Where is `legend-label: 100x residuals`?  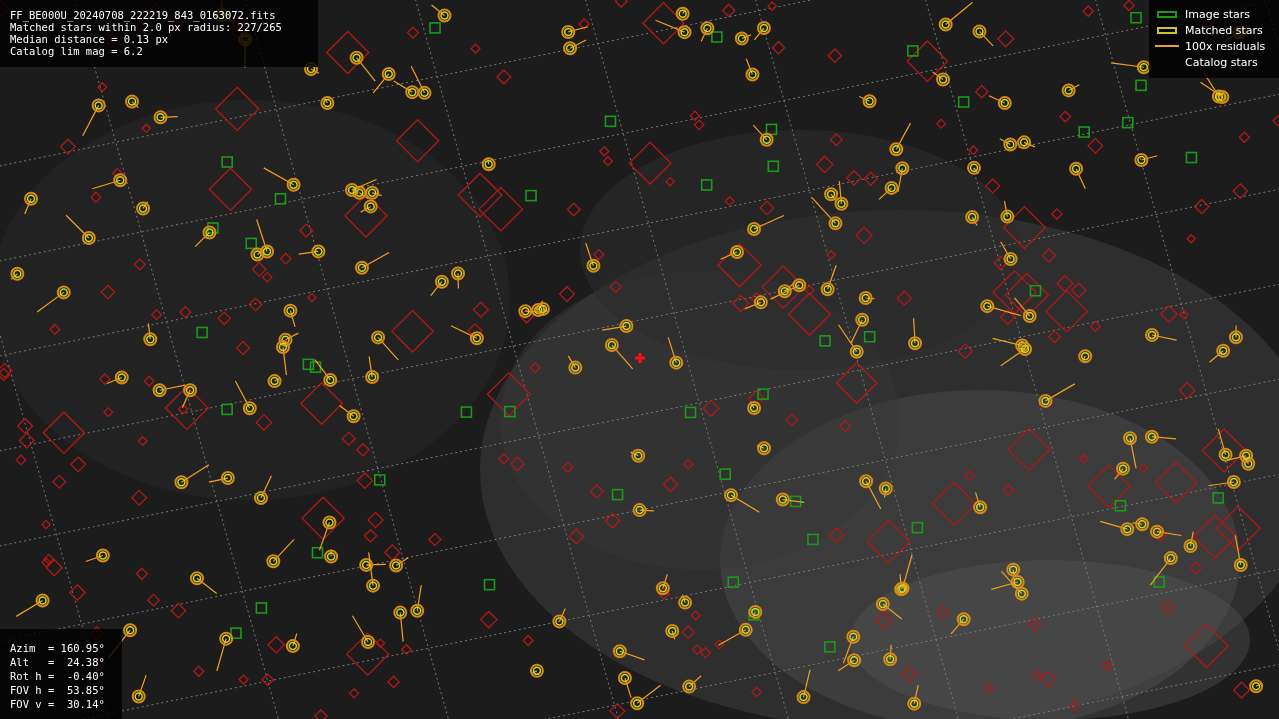
legend-label: 100x residuals is located at coordinates (1225, 46).